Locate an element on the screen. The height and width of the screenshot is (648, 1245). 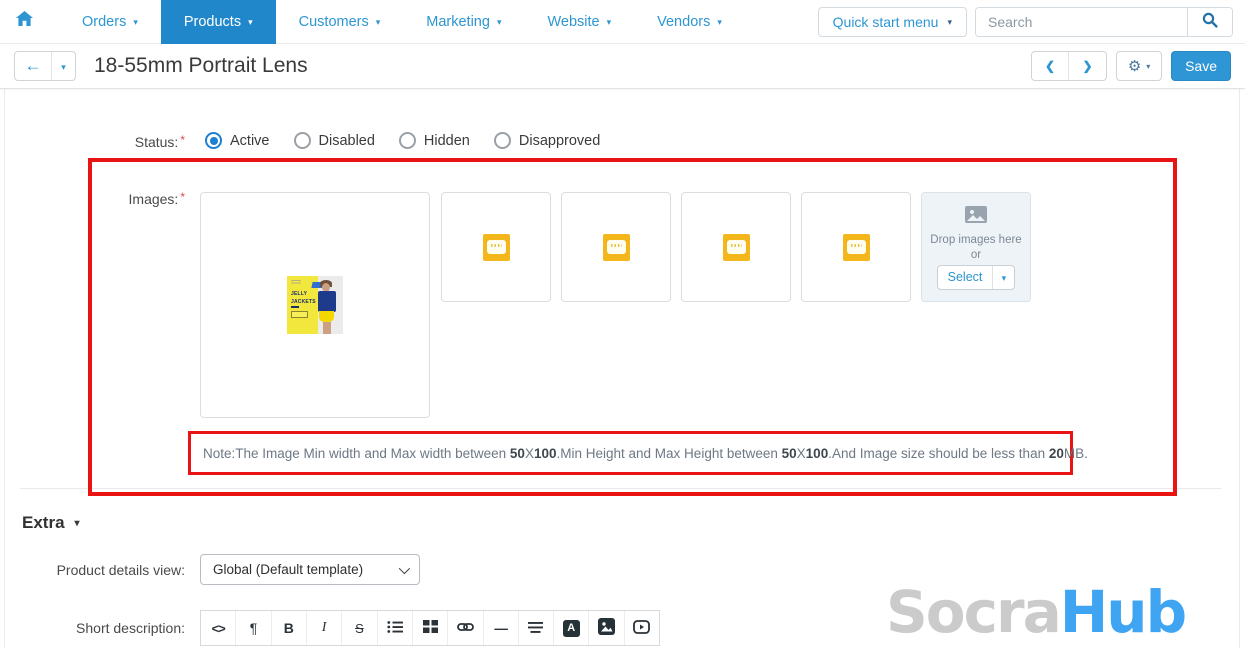
menu-item-products: Products ▾ is located at coordinates (218, 22).